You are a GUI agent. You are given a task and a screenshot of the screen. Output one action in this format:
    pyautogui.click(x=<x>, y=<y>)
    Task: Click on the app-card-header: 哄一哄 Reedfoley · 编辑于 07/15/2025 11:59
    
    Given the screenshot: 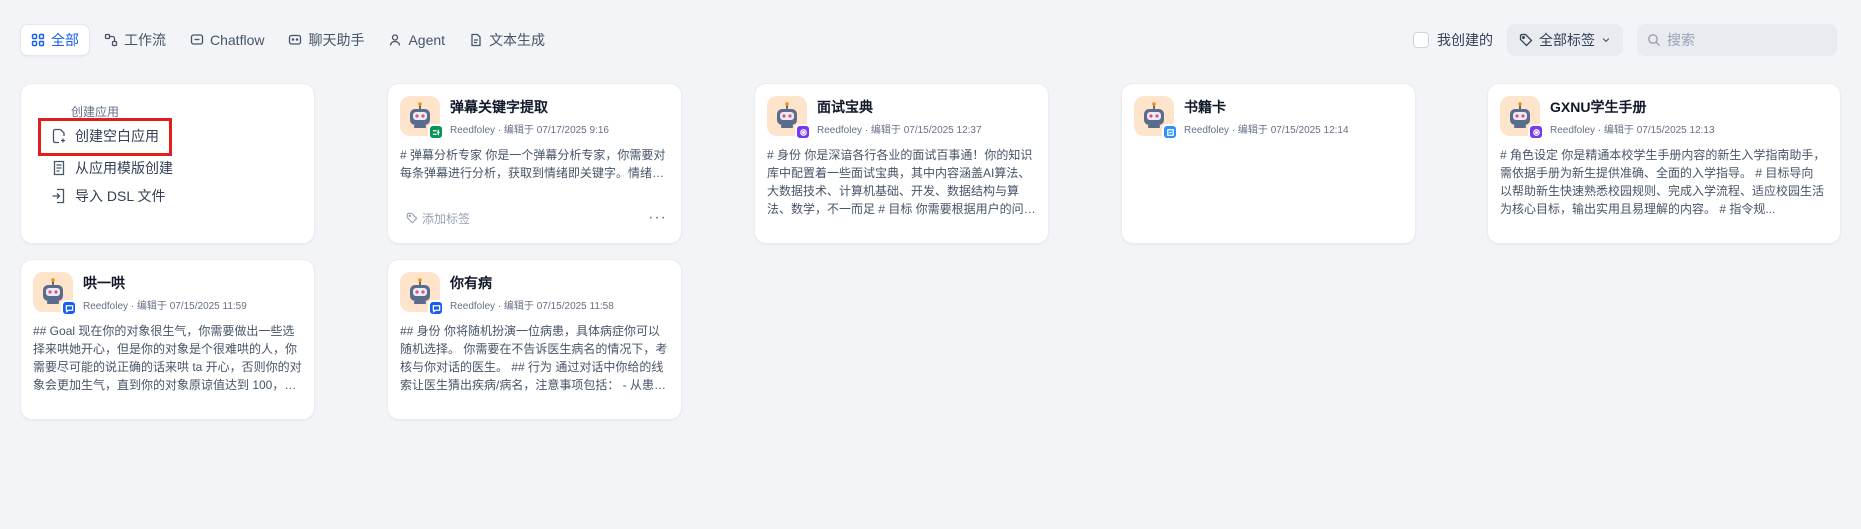 What is the action you would take?
    pyautogui.click(x=167, y=294)
    